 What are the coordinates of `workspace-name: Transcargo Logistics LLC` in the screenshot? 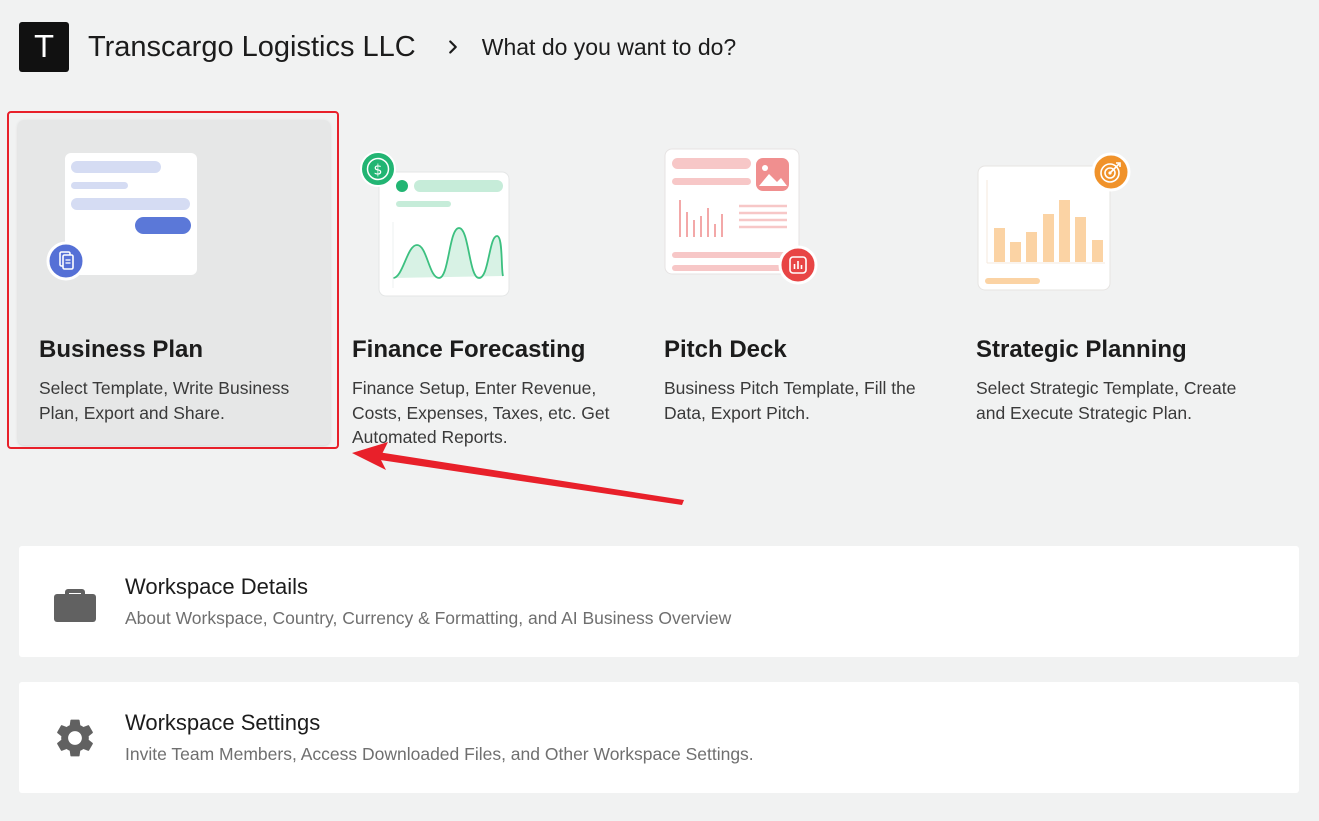 It's located at (252, 47).